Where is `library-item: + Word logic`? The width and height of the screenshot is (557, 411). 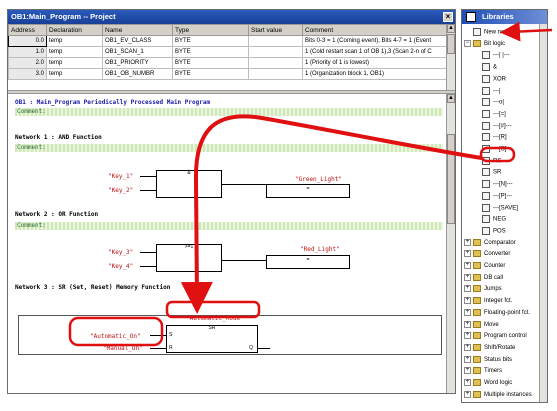
library-item: + Word logic is located at coordinates (488, 383).